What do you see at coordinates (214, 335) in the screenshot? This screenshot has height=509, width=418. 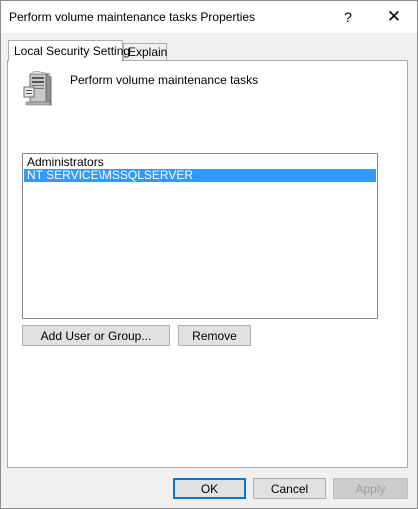 I see `remove-button: Remove` at bounding box center [214, 335].